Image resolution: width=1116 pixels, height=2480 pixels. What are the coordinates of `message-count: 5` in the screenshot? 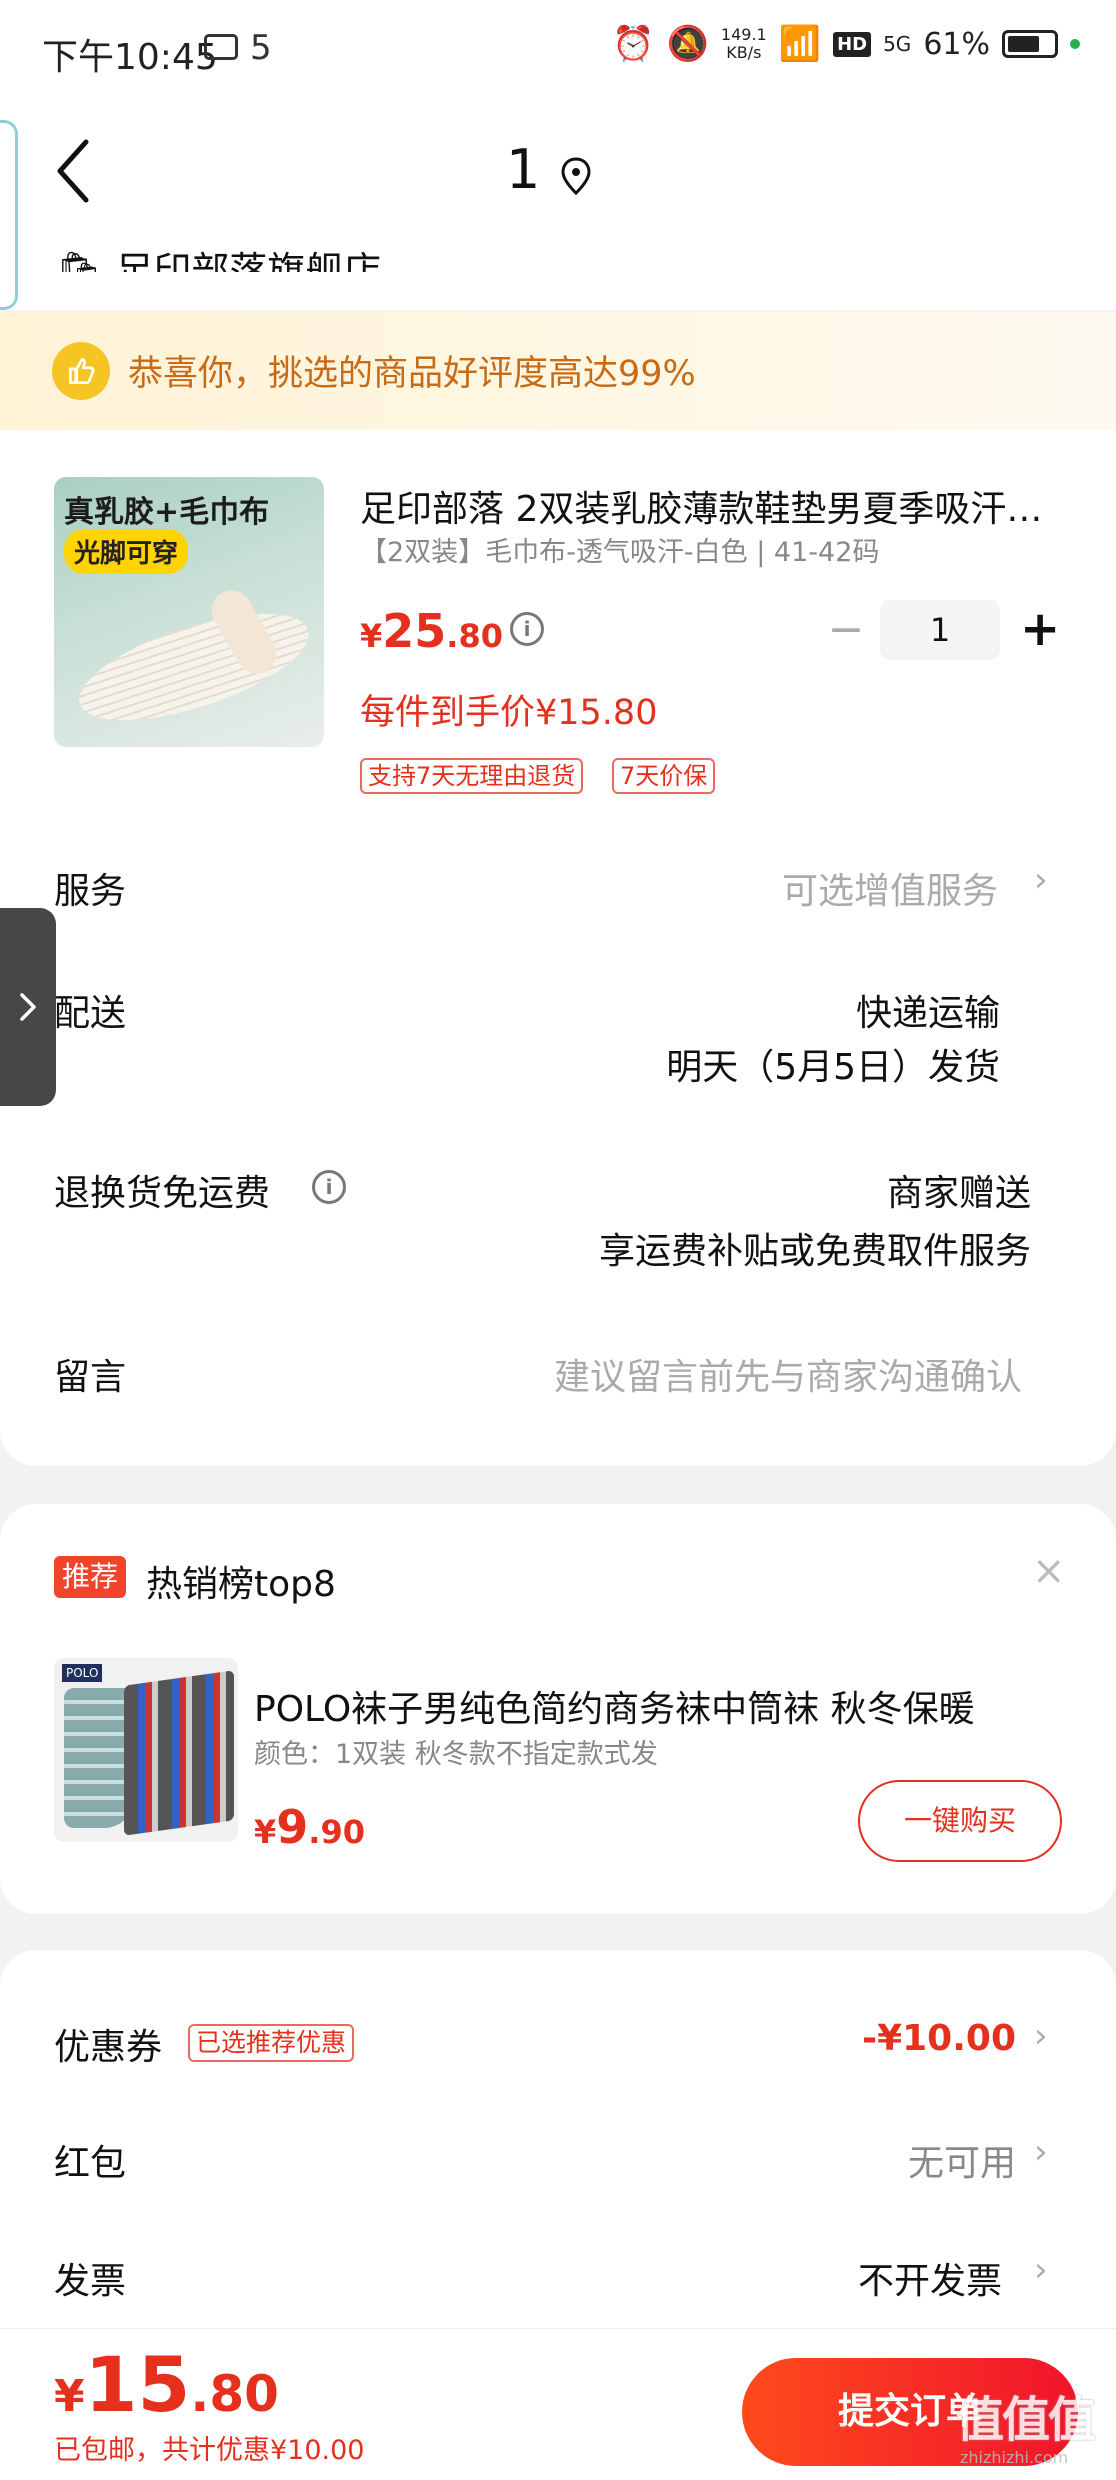 It's located at (261, 48).